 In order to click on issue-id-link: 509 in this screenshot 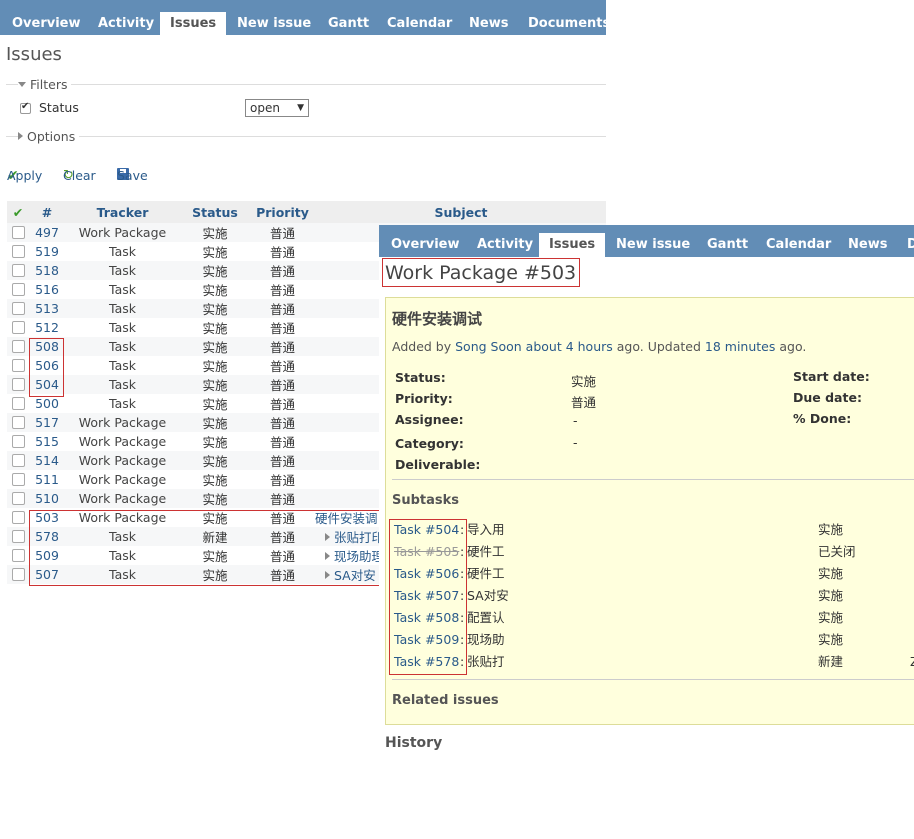, I will do `click(47, 555)`.